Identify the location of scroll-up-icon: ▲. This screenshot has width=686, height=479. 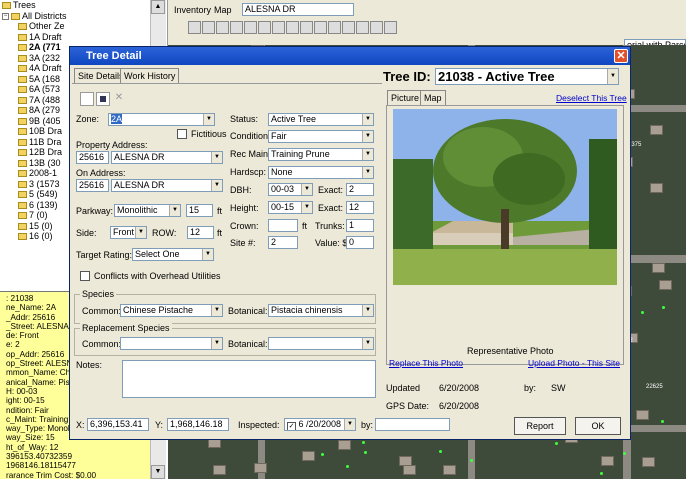
(158, 7).